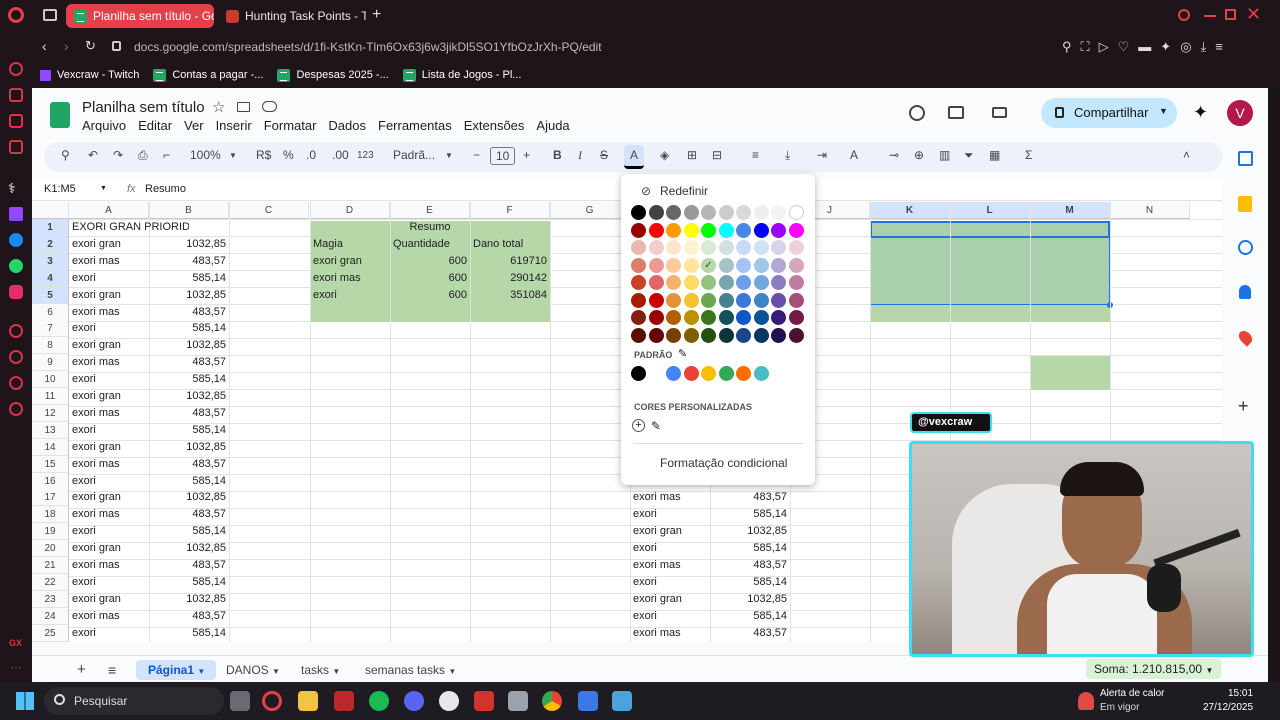 This screenshot has width=1280, height=720. Describe the element at coordinates (50, 15) in the screenshot. I see `workspaces-icon` at that location.